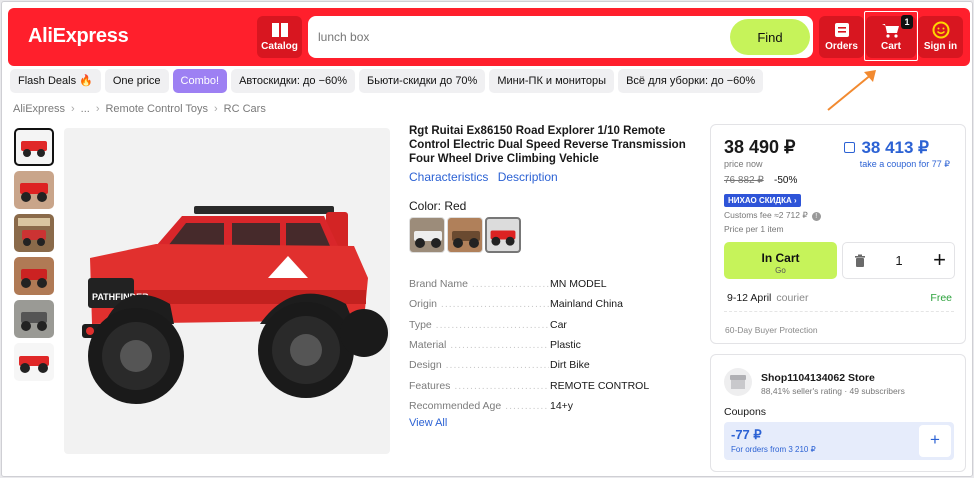 This screenshot has height=478, width=974. I want to click on chip-beauty-discounts: Бьюти-скидки до 70%, so click(422, 81).